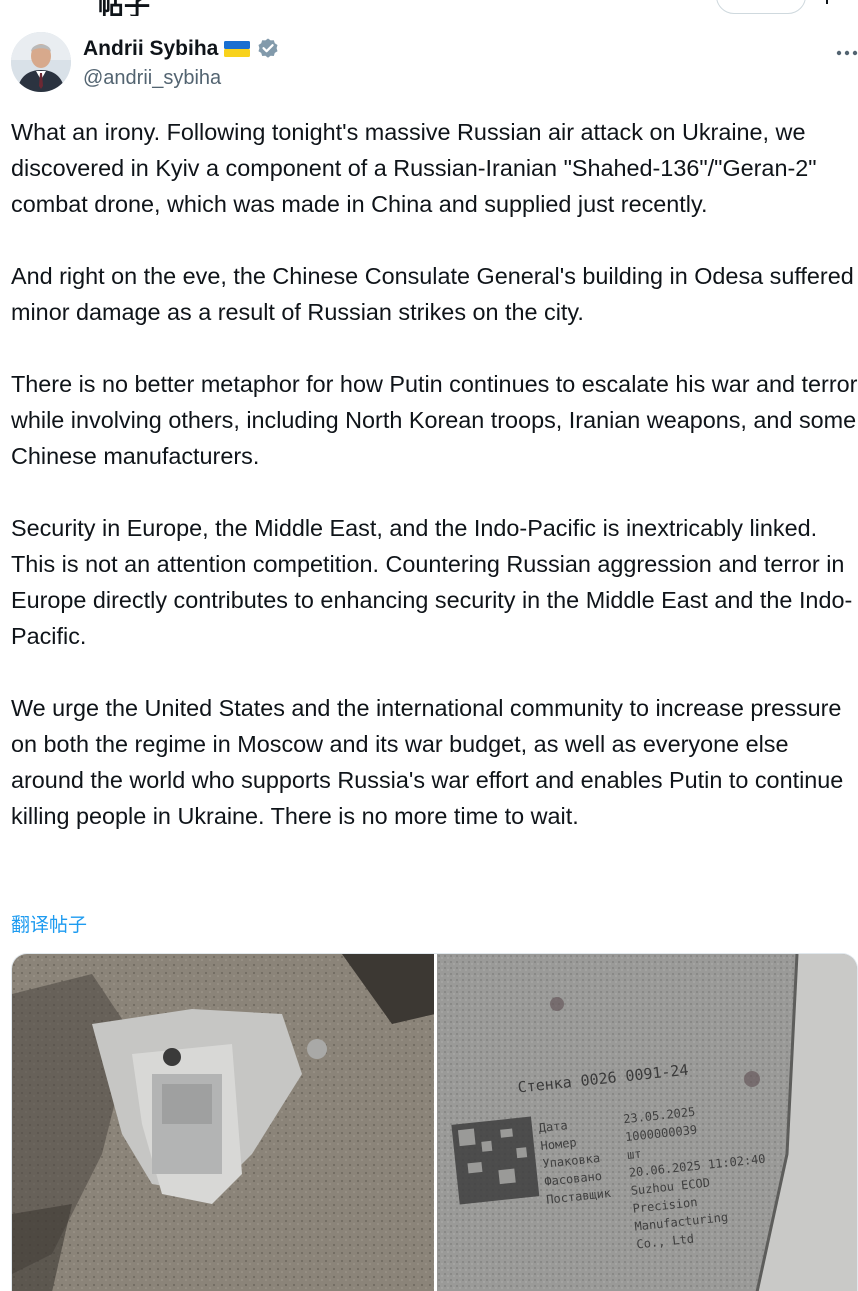 The height and width of the screenshot is (1291, 858). Describe the element at coordinates (268, 49) in the screenshot. I see `verified-badge-icon` at that location.